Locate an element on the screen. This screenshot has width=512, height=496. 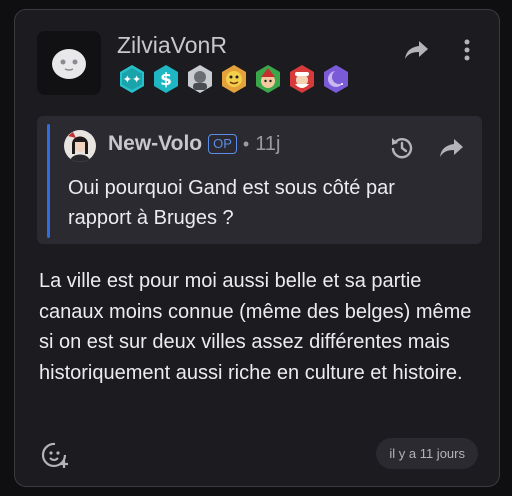
quote-share-icon is located at coordinates (452, 148).